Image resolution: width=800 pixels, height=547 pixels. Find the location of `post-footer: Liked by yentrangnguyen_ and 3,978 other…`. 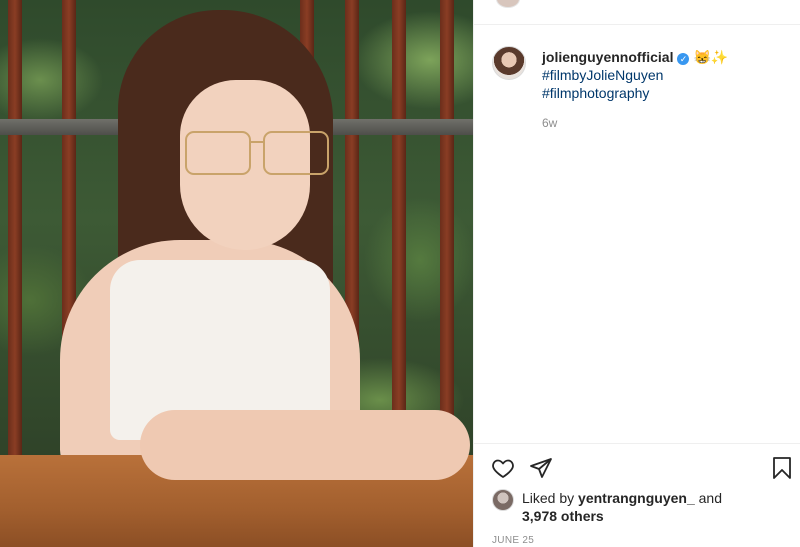

post-footer: Liked by yentrangnguyen_ and 3,978 other… is located at coordinates (637, 495).